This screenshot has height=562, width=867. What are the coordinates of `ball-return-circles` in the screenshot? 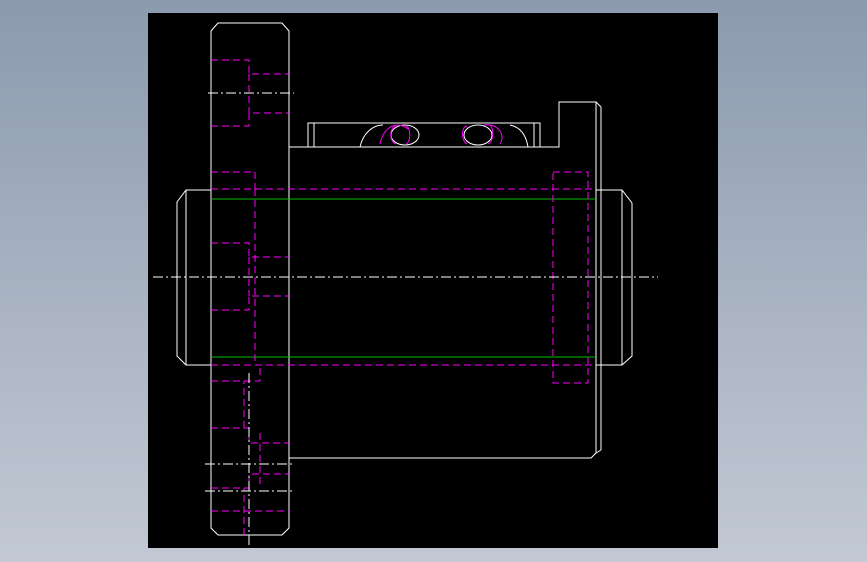 It's located at (444, 136).